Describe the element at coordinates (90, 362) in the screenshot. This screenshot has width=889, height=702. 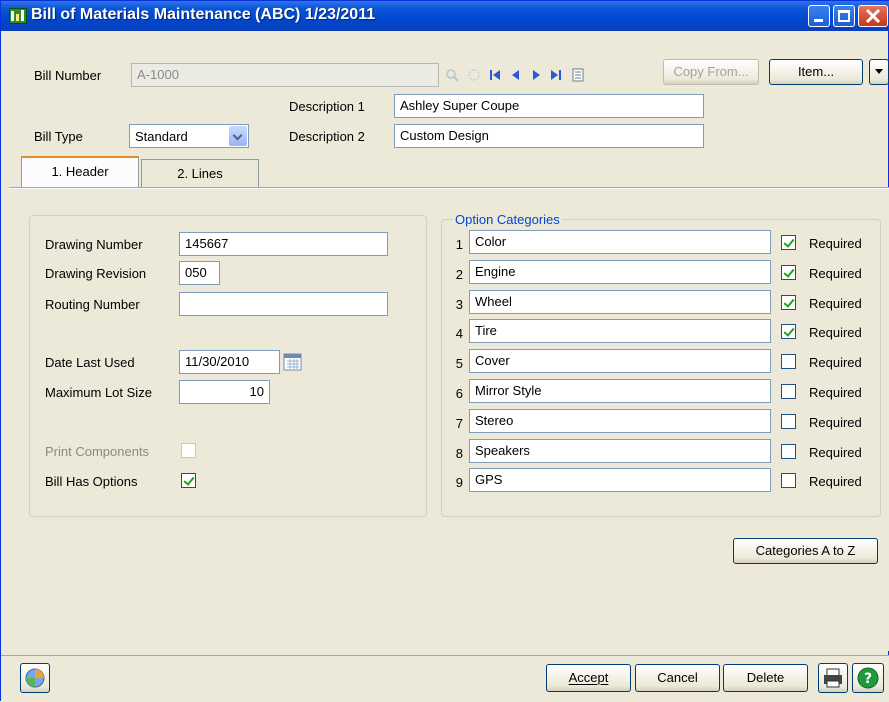
I see `date-last-used-label: Date Last Used` at that location.